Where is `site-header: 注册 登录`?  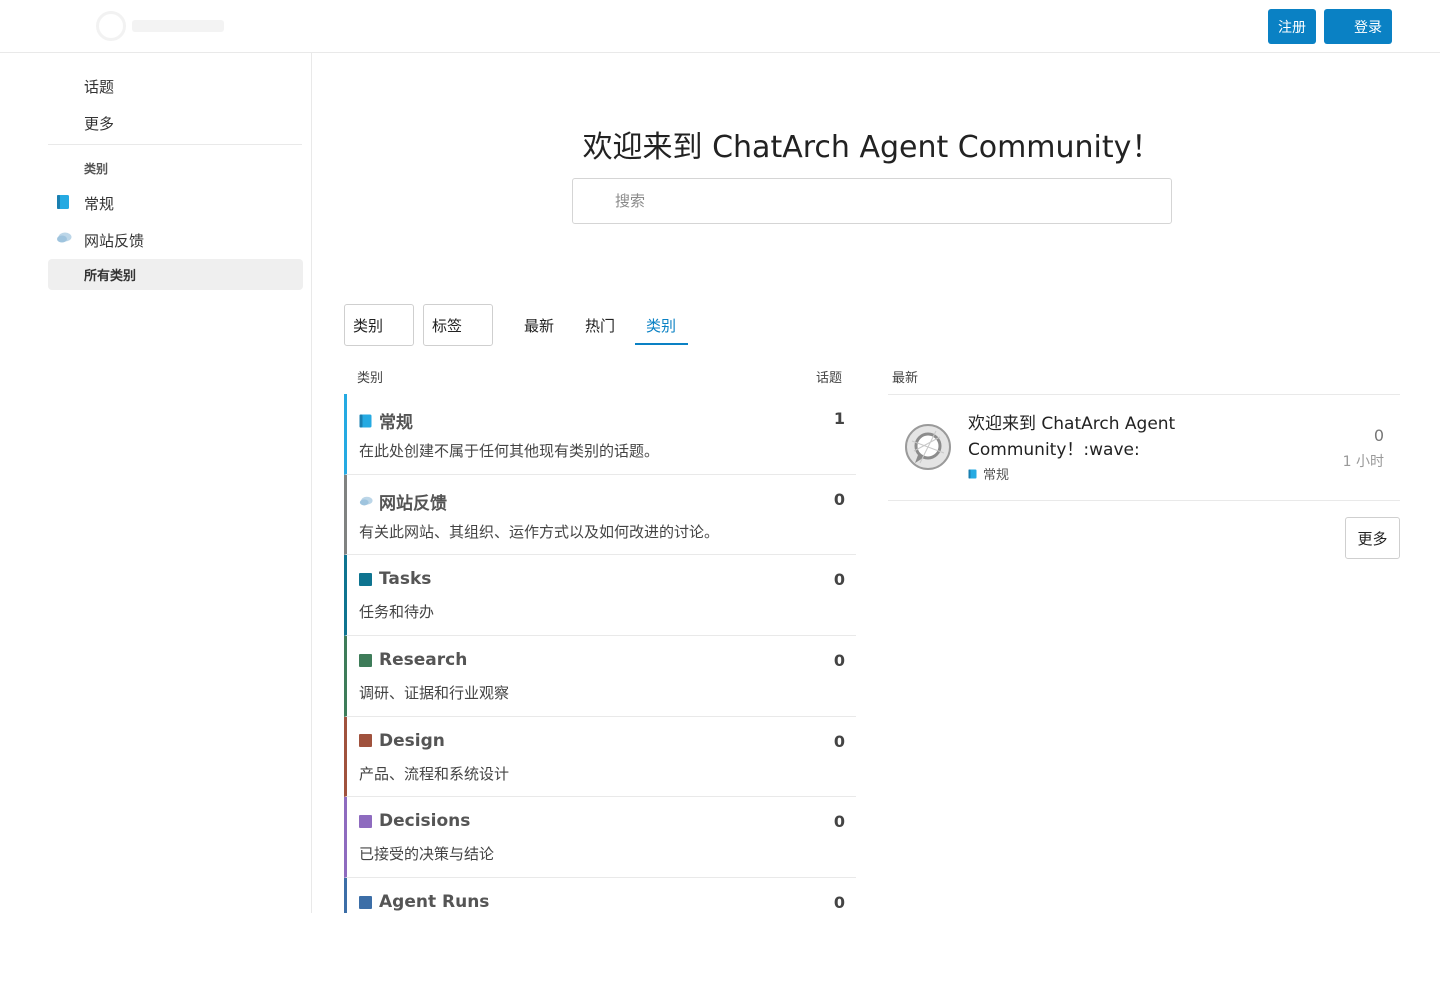
site-header: 注册 登录 is located at coordinates (720, 26).